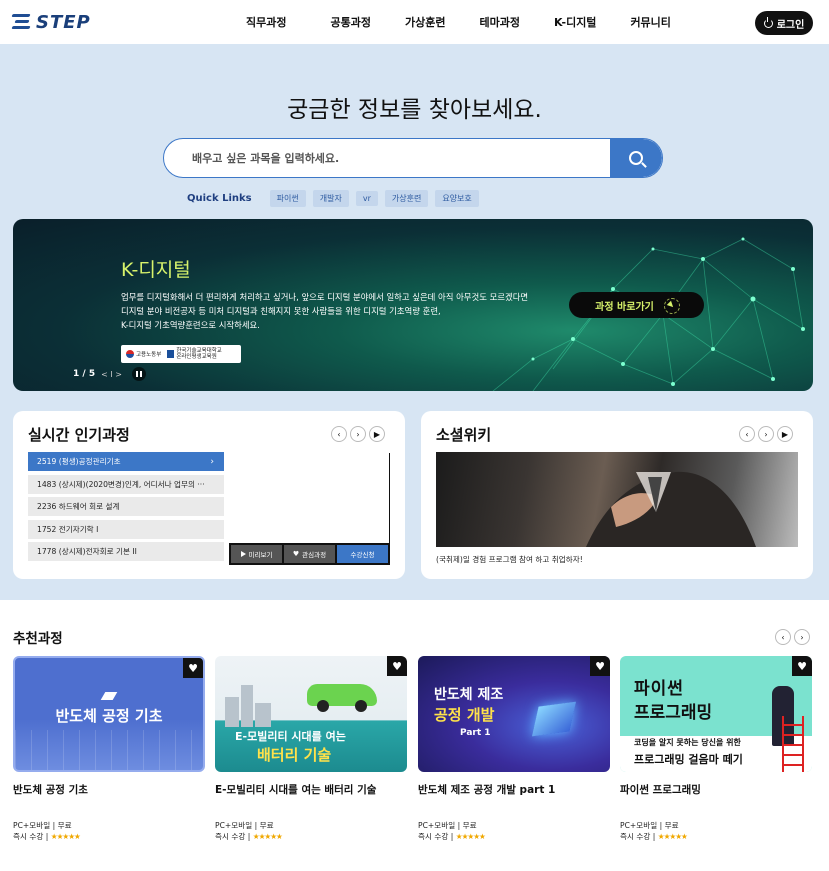  I want to click on search-bar, so click(413, 158).